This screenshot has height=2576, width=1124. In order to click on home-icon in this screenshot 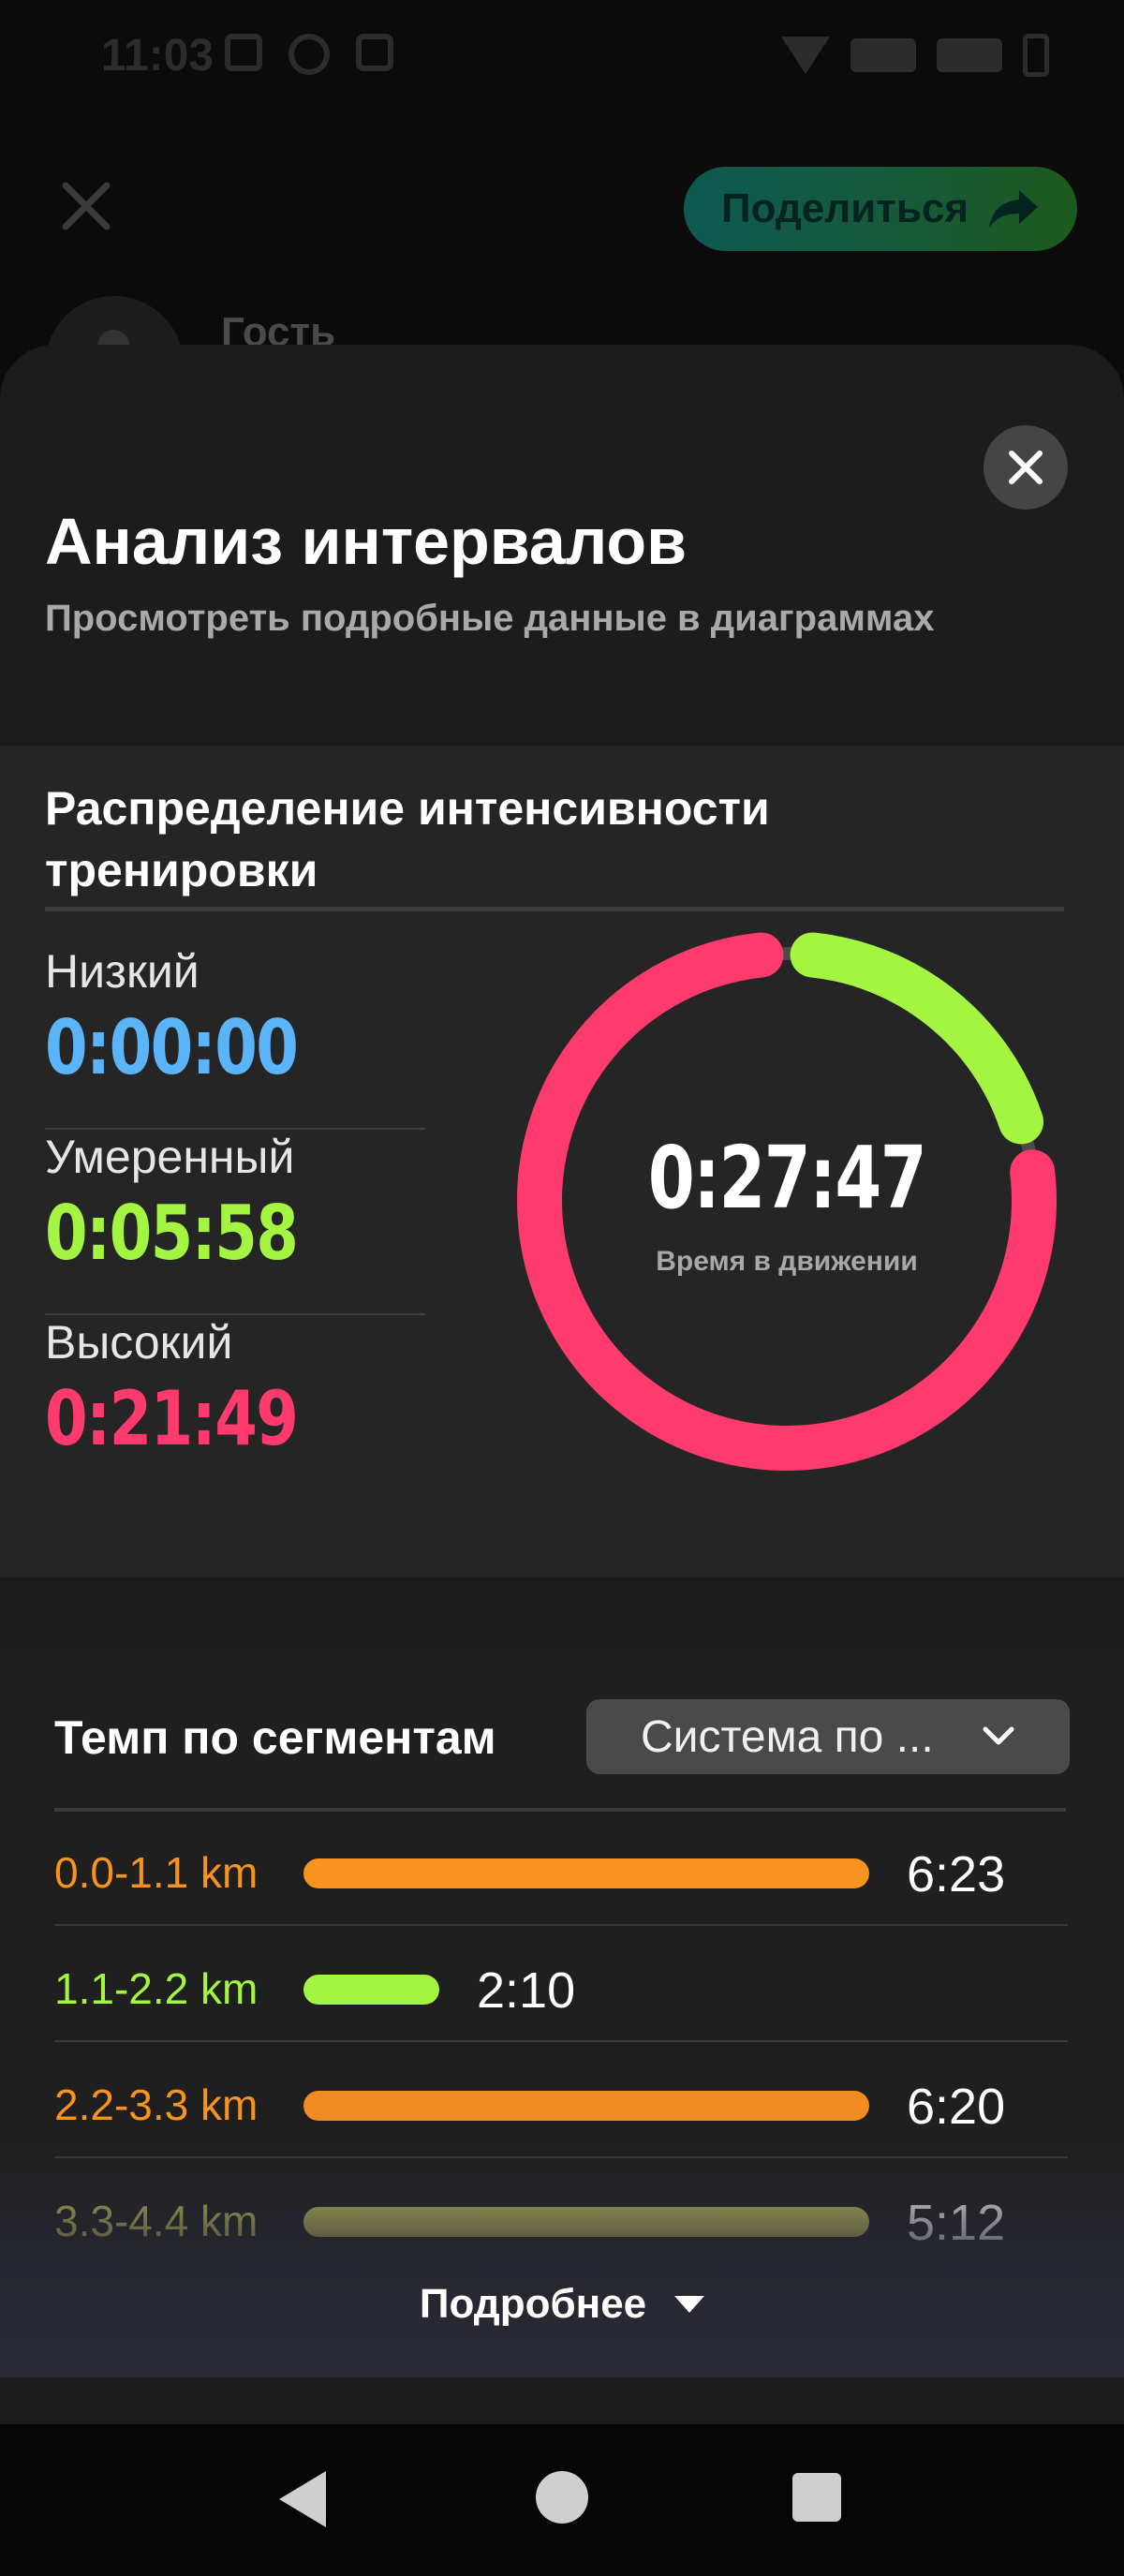, I will do `click(562, 2497)`.